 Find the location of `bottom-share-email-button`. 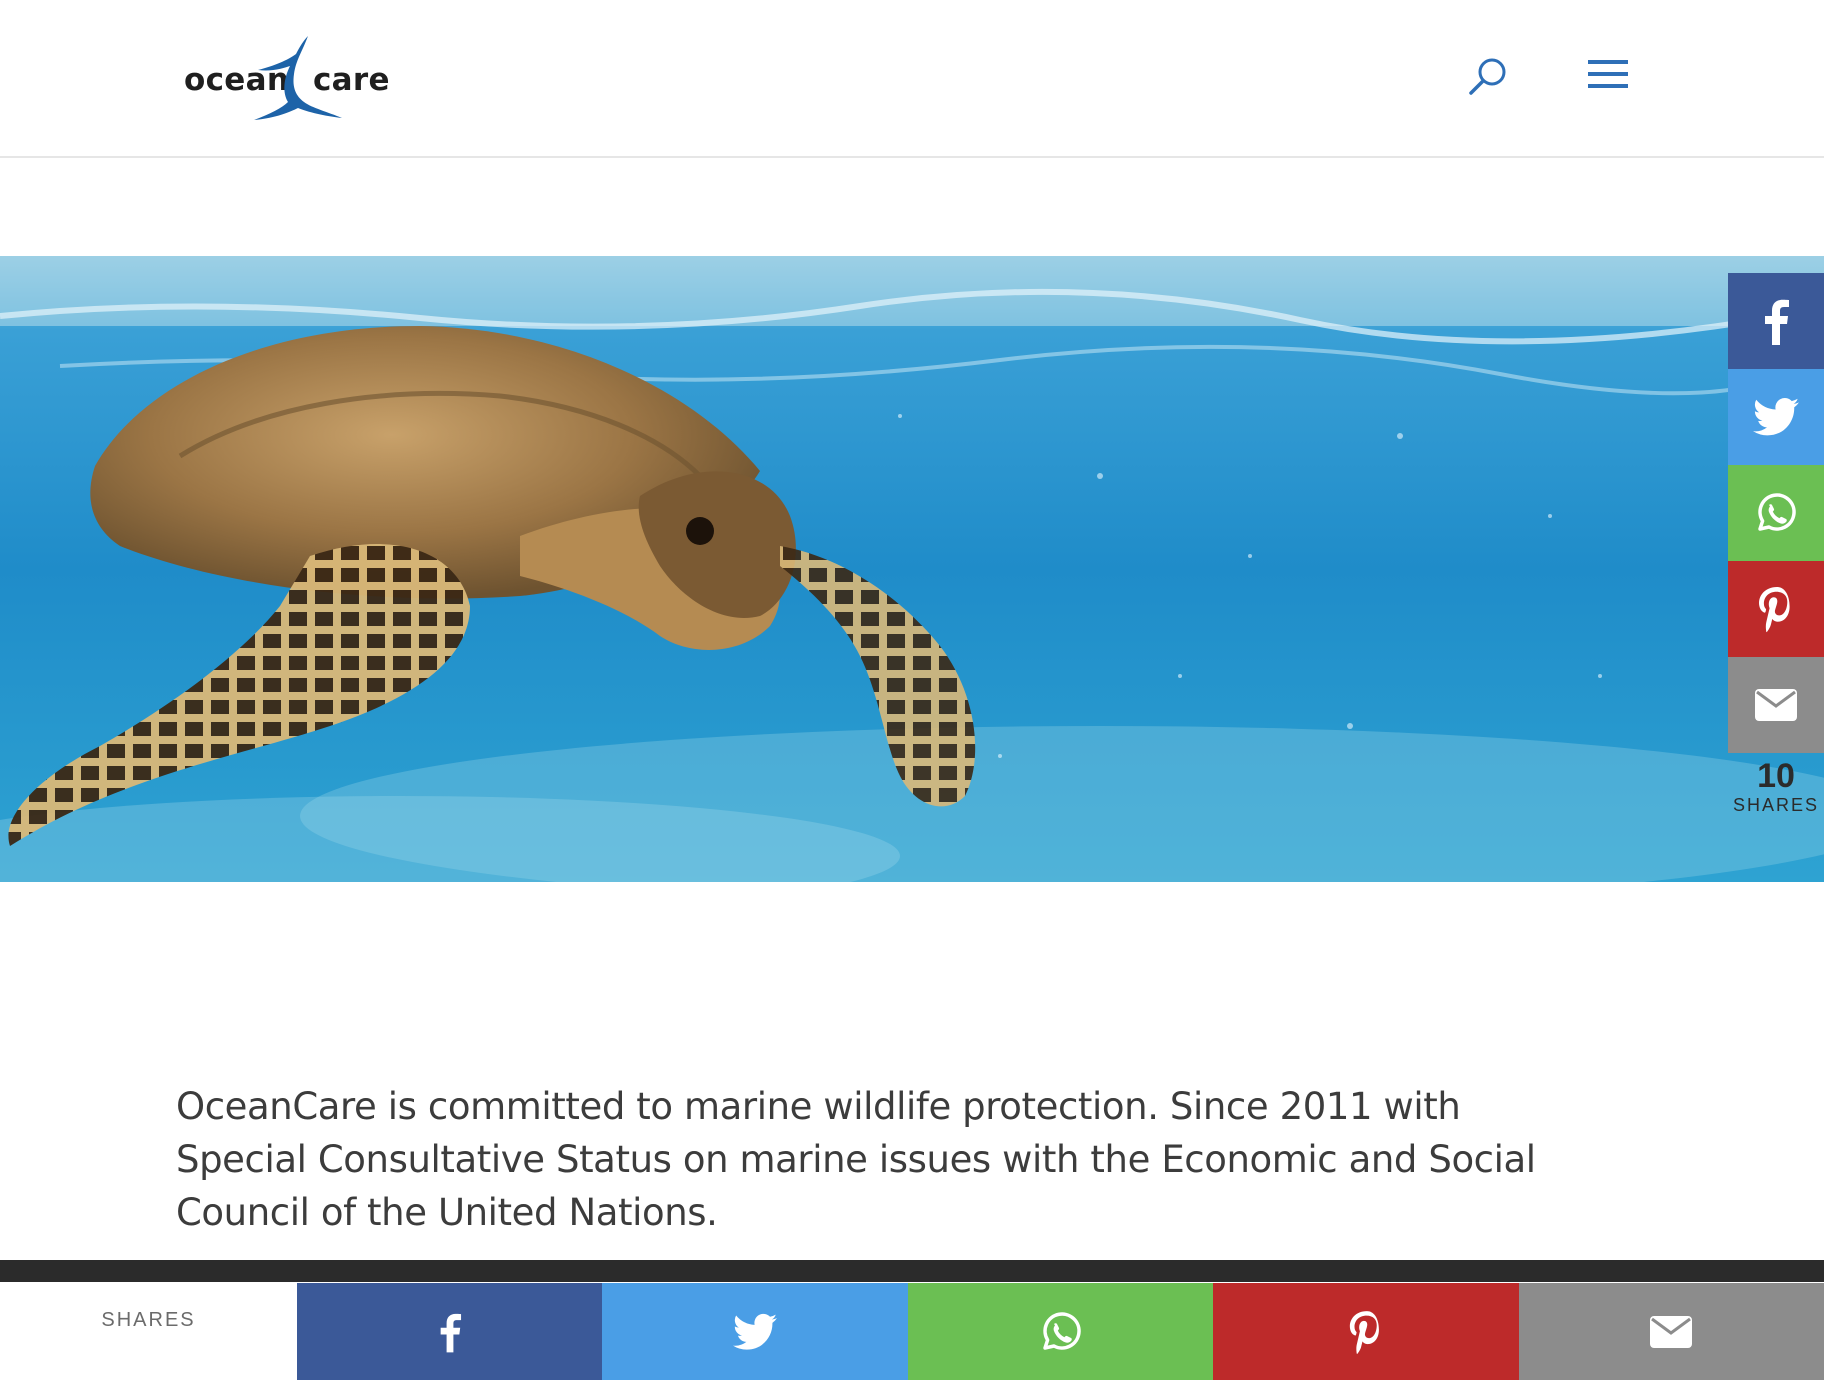

bottom-share-email-button is located at coordinates (1671, 1331).